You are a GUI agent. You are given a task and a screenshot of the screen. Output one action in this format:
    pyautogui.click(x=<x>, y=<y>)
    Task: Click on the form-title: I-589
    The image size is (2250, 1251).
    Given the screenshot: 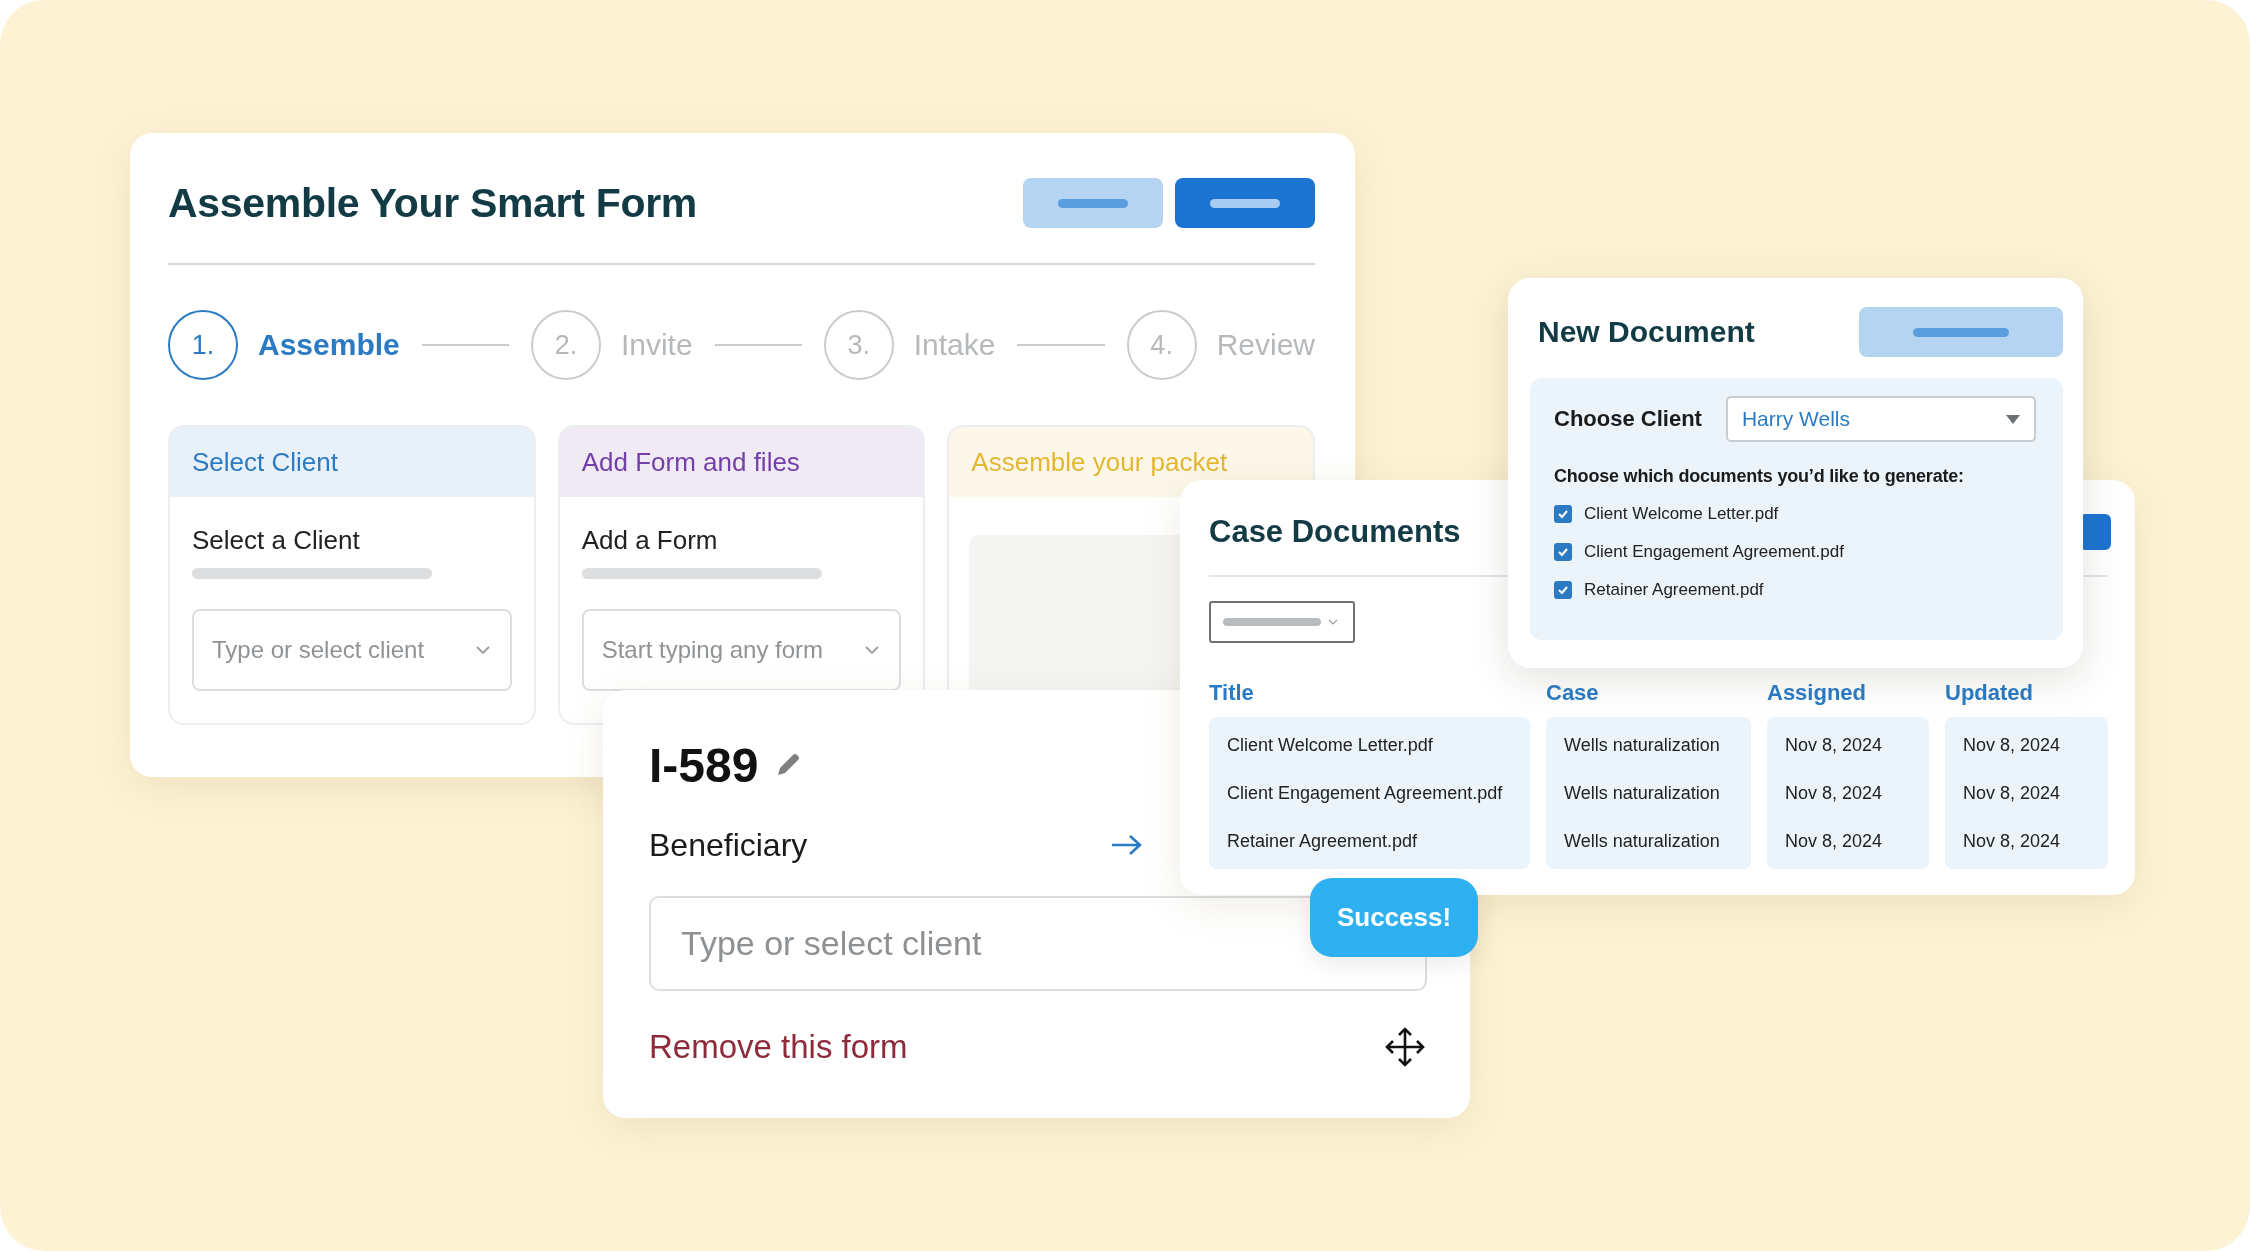 What is the action you would take?
    pyautogui.click(x=704, y=765)
    